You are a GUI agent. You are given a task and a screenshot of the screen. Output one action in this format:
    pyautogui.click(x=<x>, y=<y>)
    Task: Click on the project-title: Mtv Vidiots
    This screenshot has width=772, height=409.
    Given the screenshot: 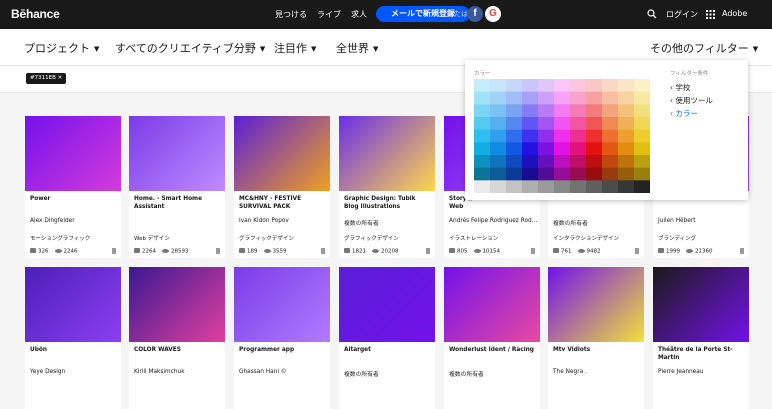 What is the action you would take?
    pyautogui.click(x=597, y=350)
    